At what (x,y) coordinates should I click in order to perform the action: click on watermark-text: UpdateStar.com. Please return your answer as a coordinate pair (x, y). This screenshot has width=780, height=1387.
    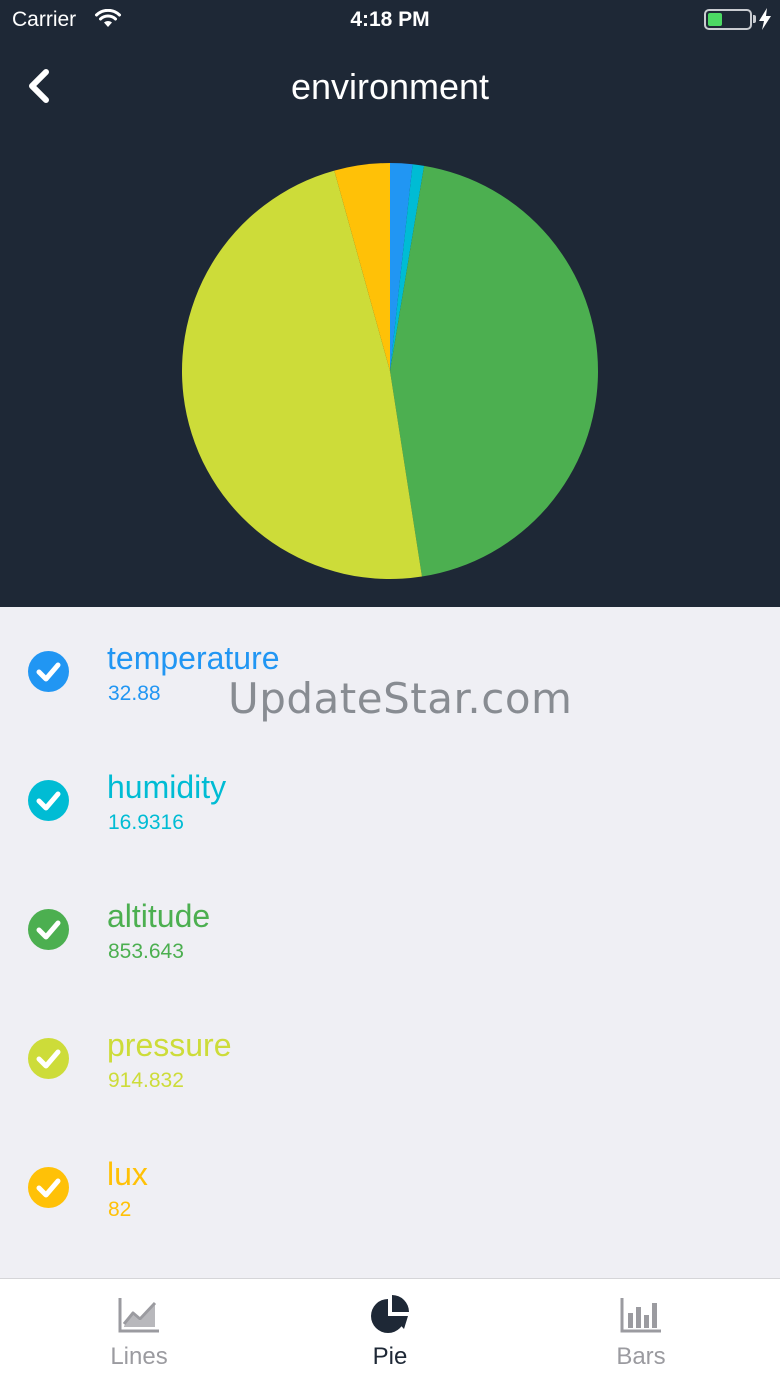
    Looking at the image, I should click on (400, 698).